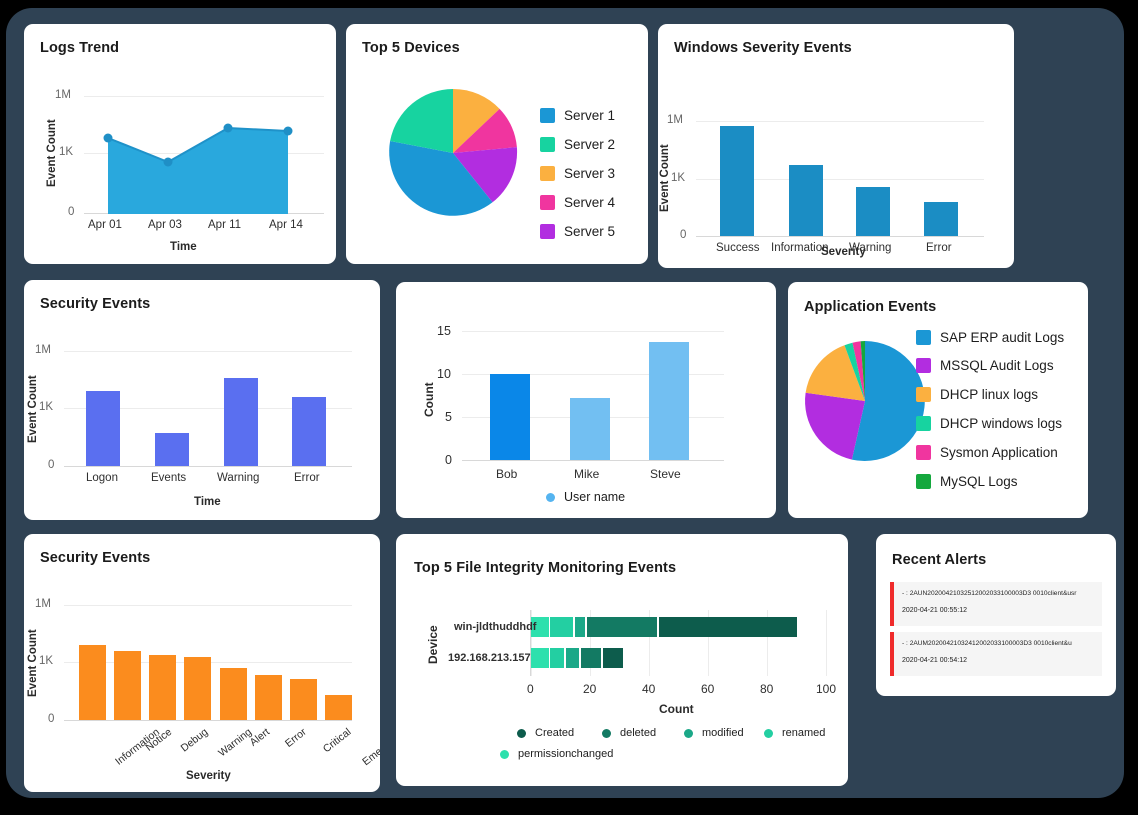 This screenshot has height=815, width=1138. I want to click on bar-logon, so click(103, 428).